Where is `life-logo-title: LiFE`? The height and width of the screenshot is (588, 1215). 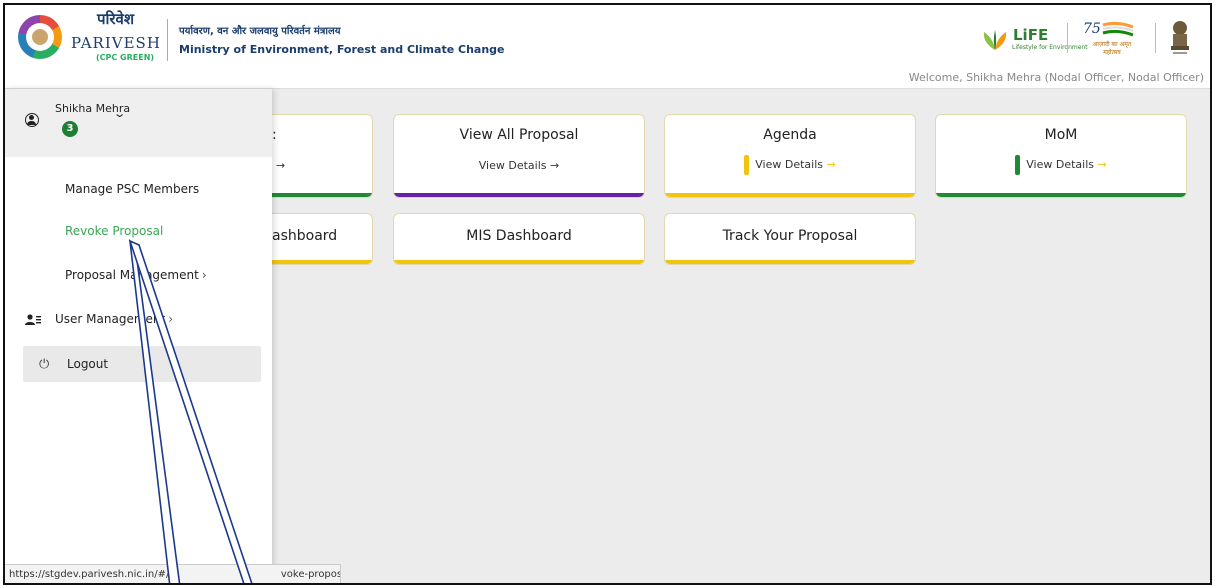
life-logo-title: LiFE is located at coordinates (1031, 35).